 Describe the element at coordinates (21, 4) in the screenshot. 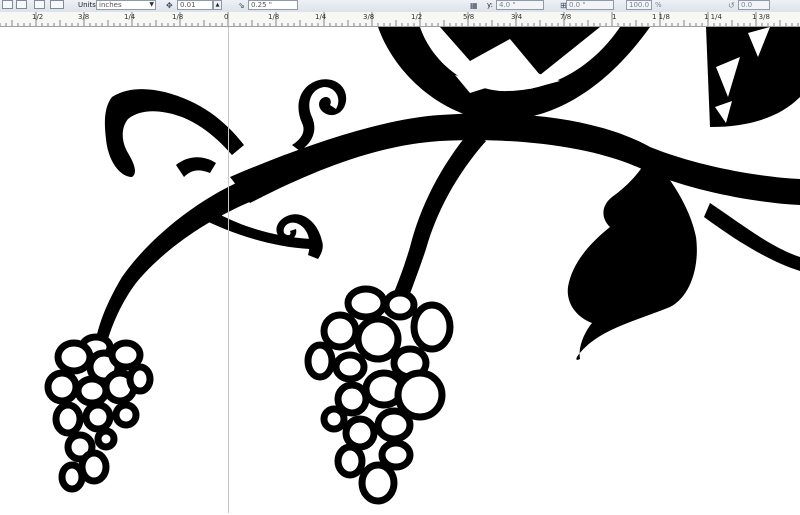

I see `page-border-button` at that location.